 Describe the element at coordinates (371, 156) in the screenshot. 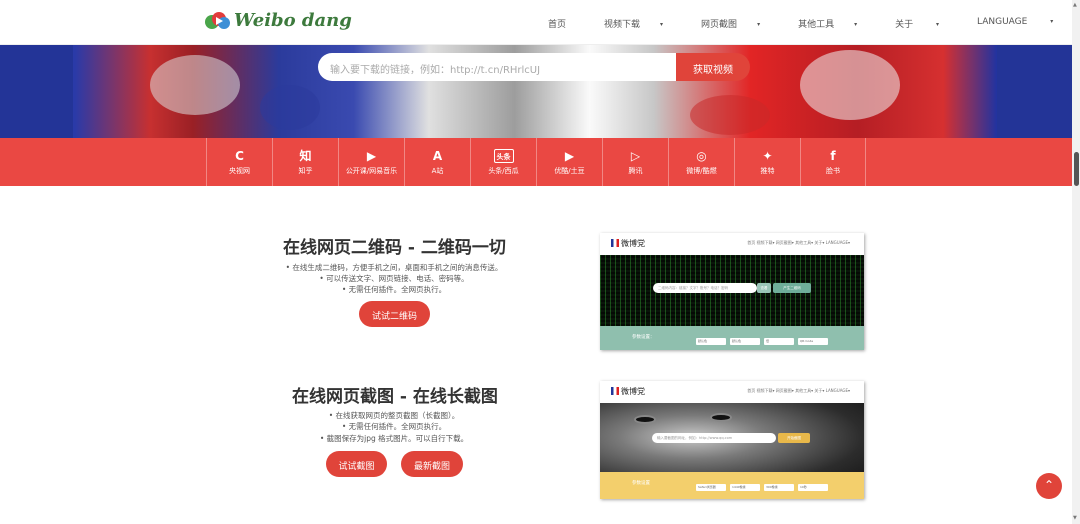

I see `video-play-icon: ▶` at that location.